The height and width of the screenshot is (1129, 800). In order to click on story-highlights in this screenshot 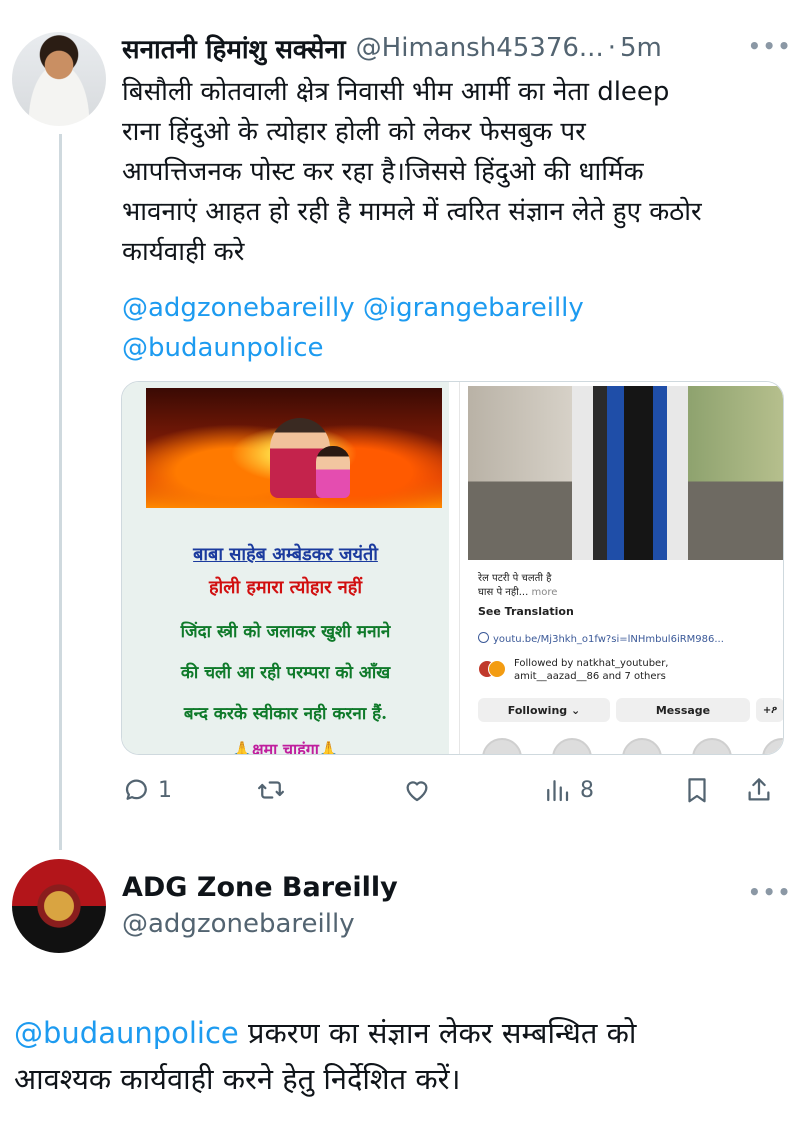, I will do `click(632, 746)`.